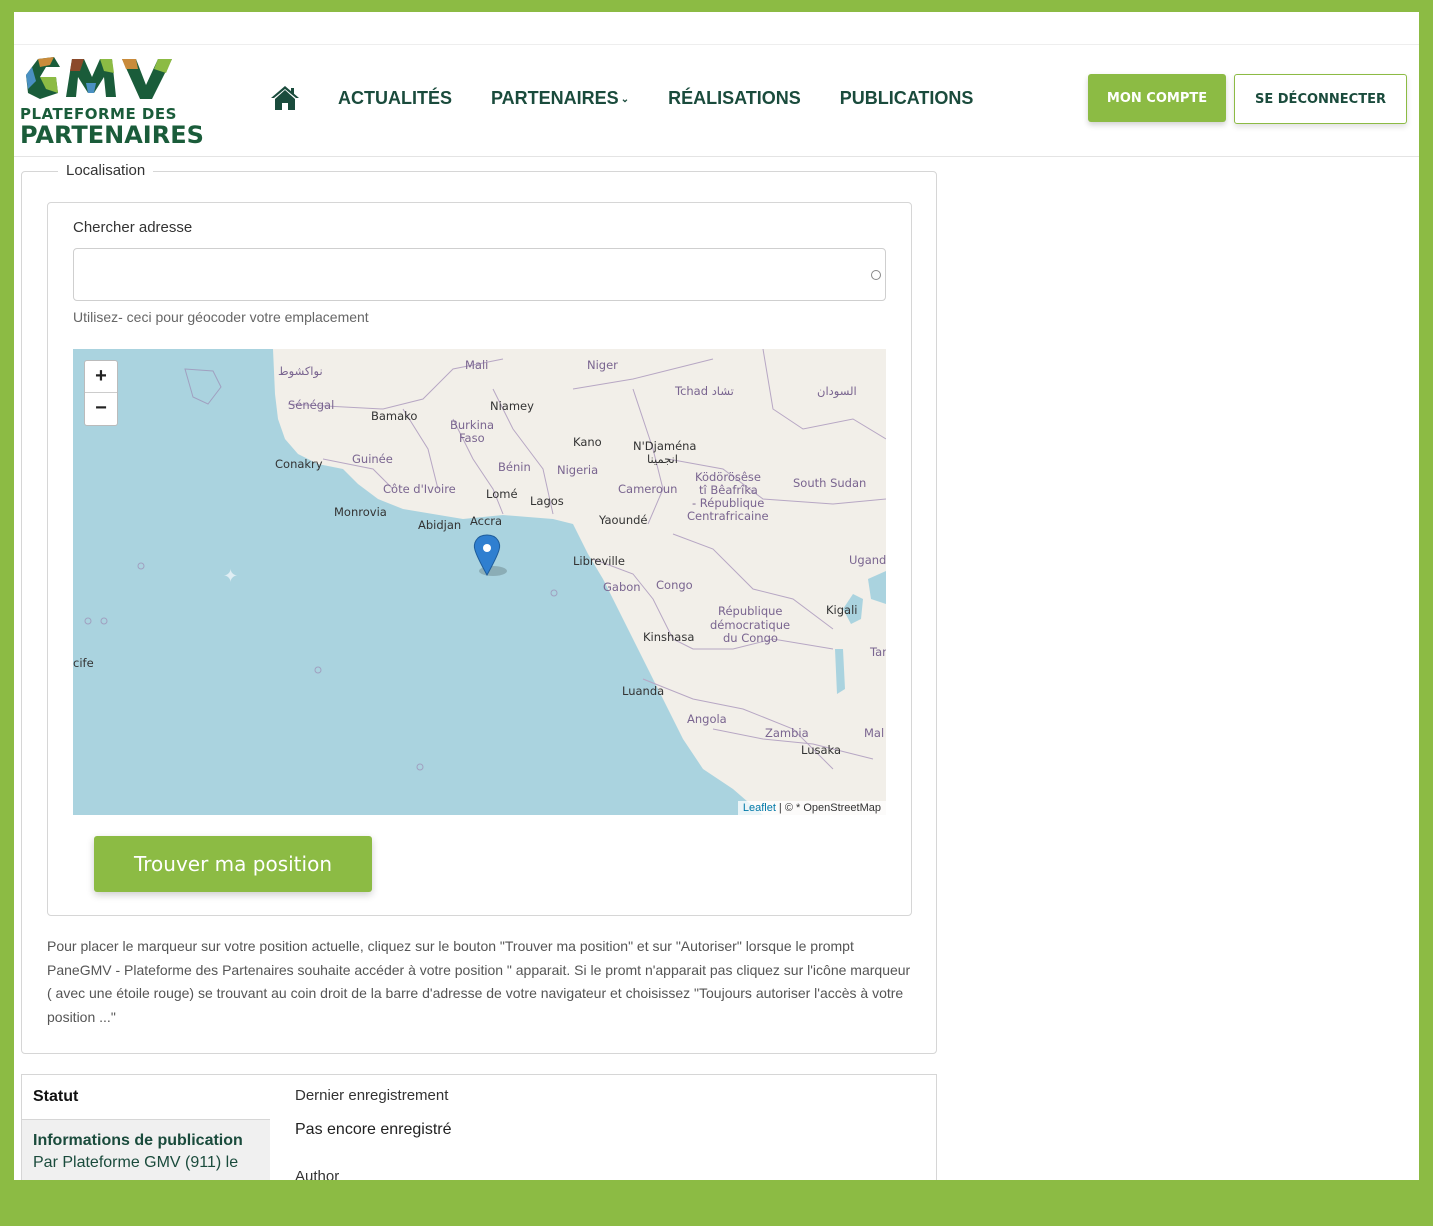  What do you see at coordinates (664, 446) in the screenshot?
I see `svg-text: N'Djaména` at bounding box center [664, 446].